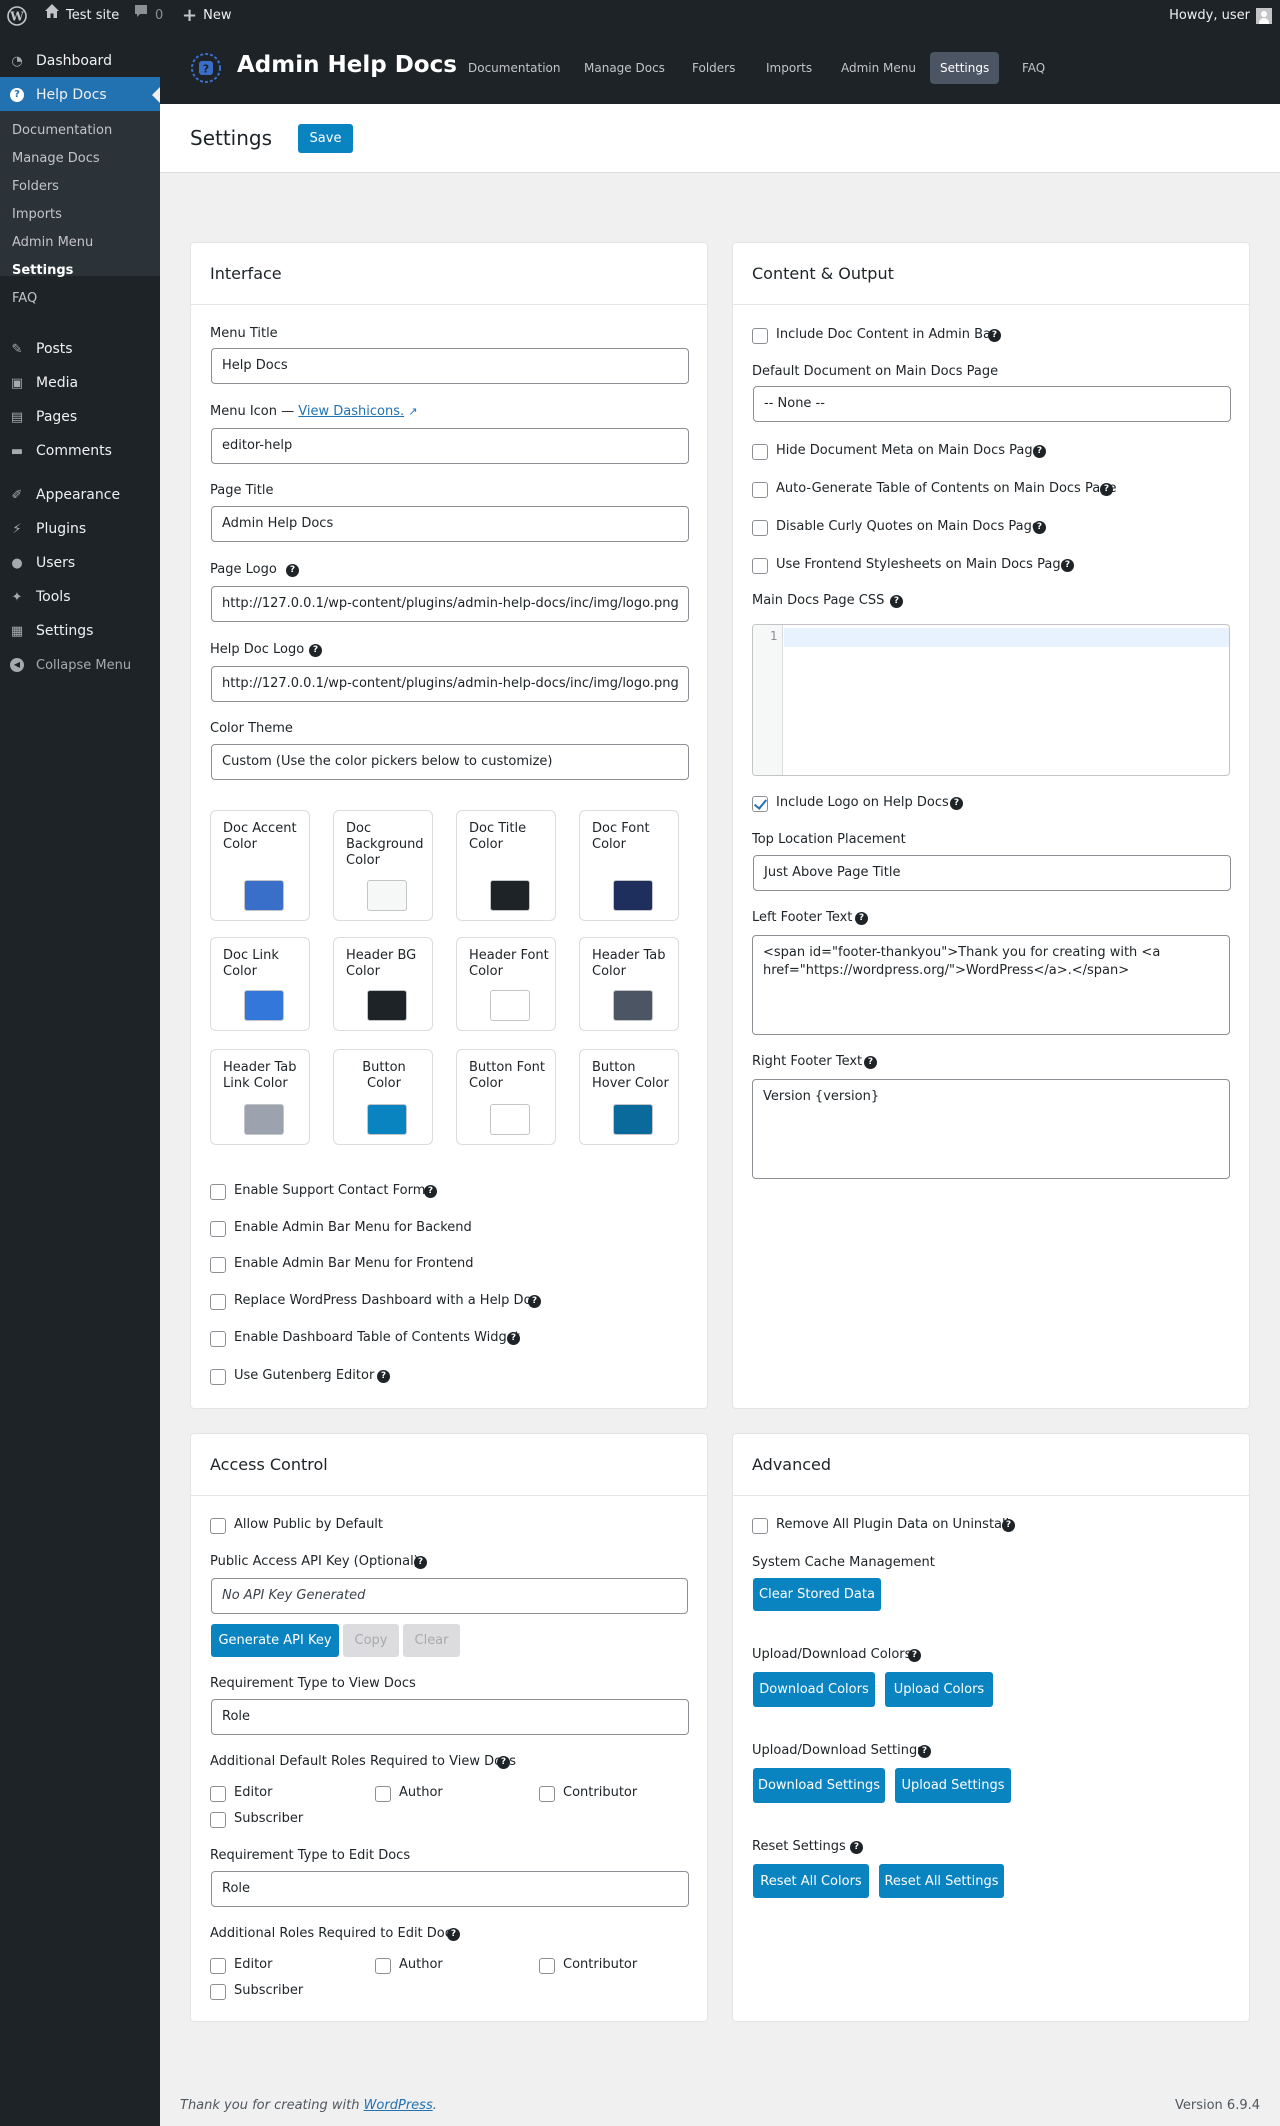 The width and height of the screenshot is (1280, 2126). What do you see at coordinates (547, 1966) in the screenshot?
I see `edit-role-checkbox-contributor` at bounding box center [547, 1966].